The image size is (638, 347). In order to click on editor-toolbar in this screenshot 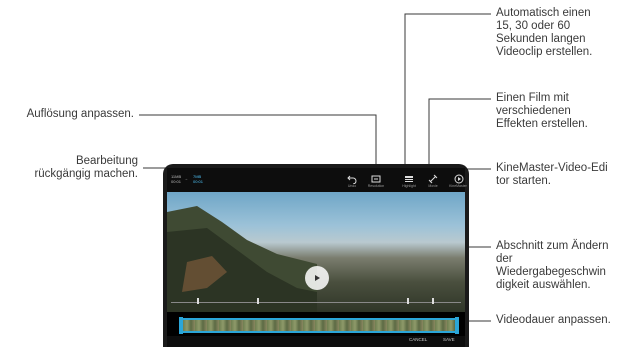, I will do `click(316, 180)`.